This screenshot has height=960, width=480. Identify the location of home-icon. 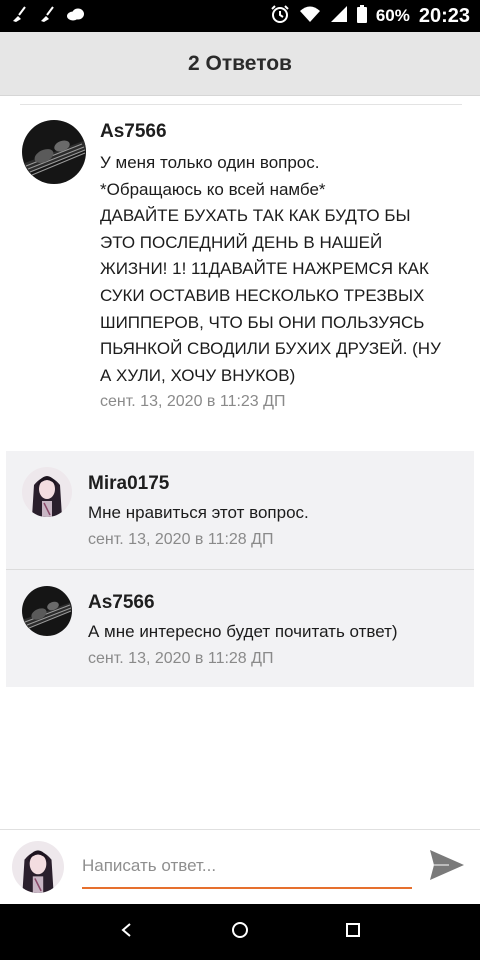
(240, 932).